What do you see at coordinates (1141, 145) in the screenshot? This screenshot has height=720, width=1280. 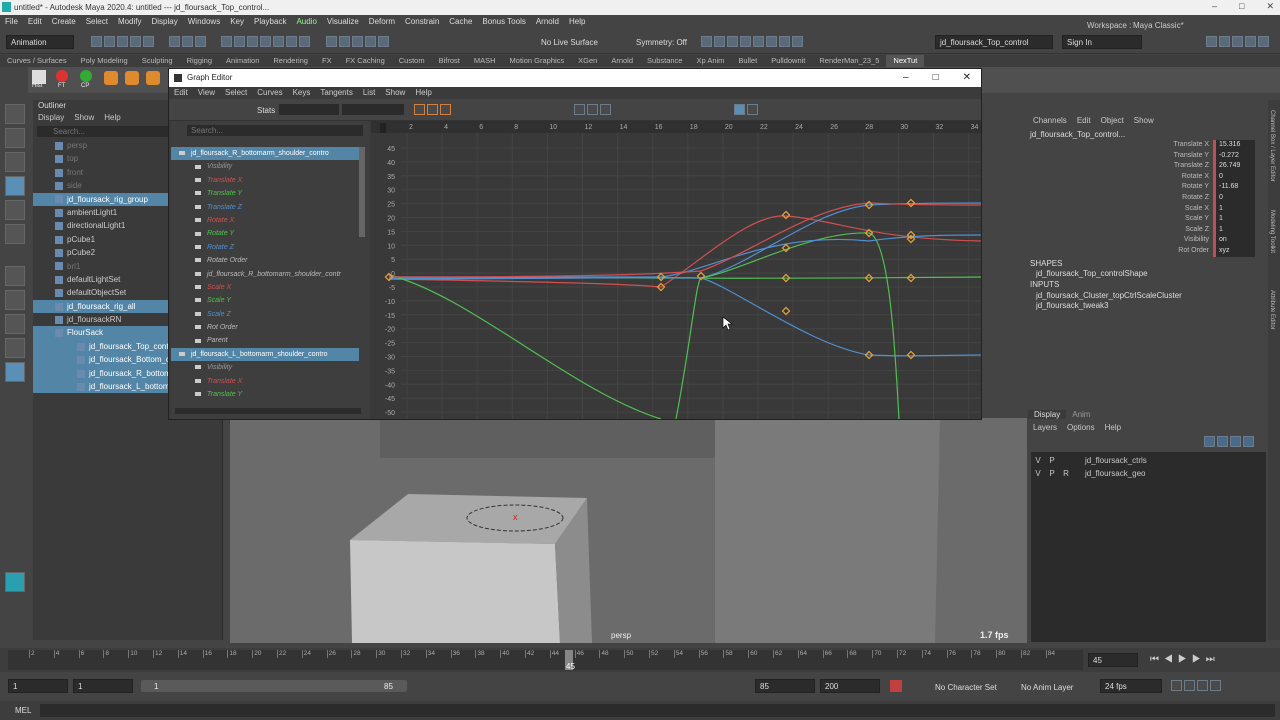 I see `channel-row: Translate X 15.316` at bounding box center [1141, 145].